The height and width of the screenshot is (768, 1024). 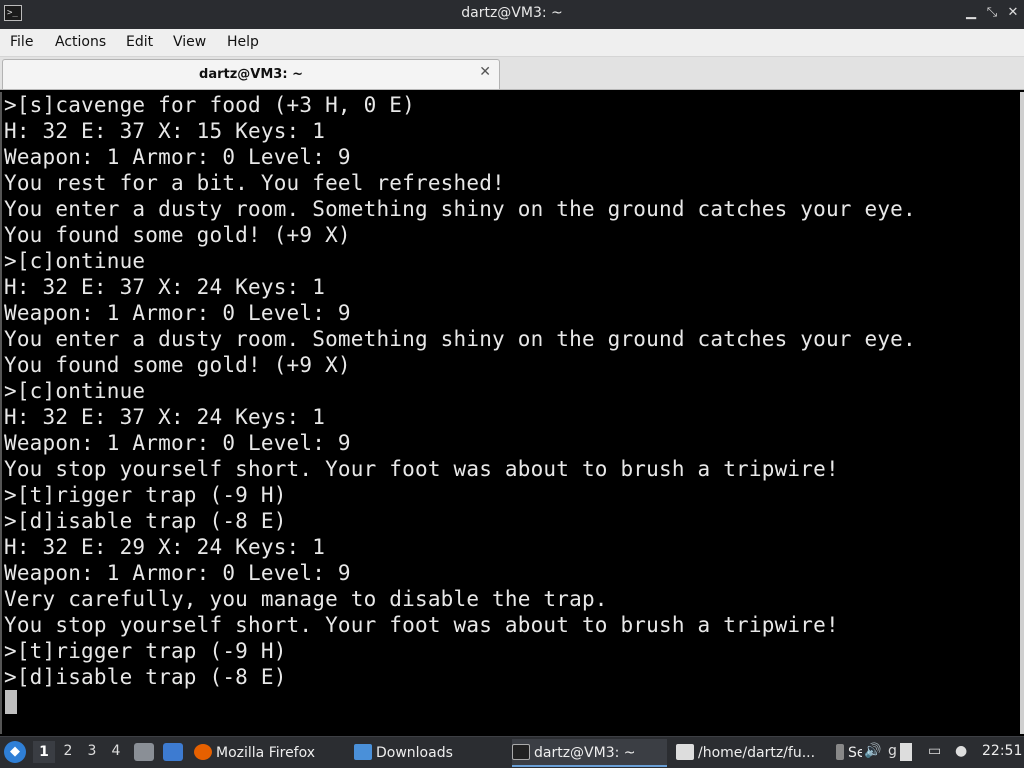 I want to click on terminal-line: You rest for a bit. You feel refreshed!, so click(x=254, y=183).